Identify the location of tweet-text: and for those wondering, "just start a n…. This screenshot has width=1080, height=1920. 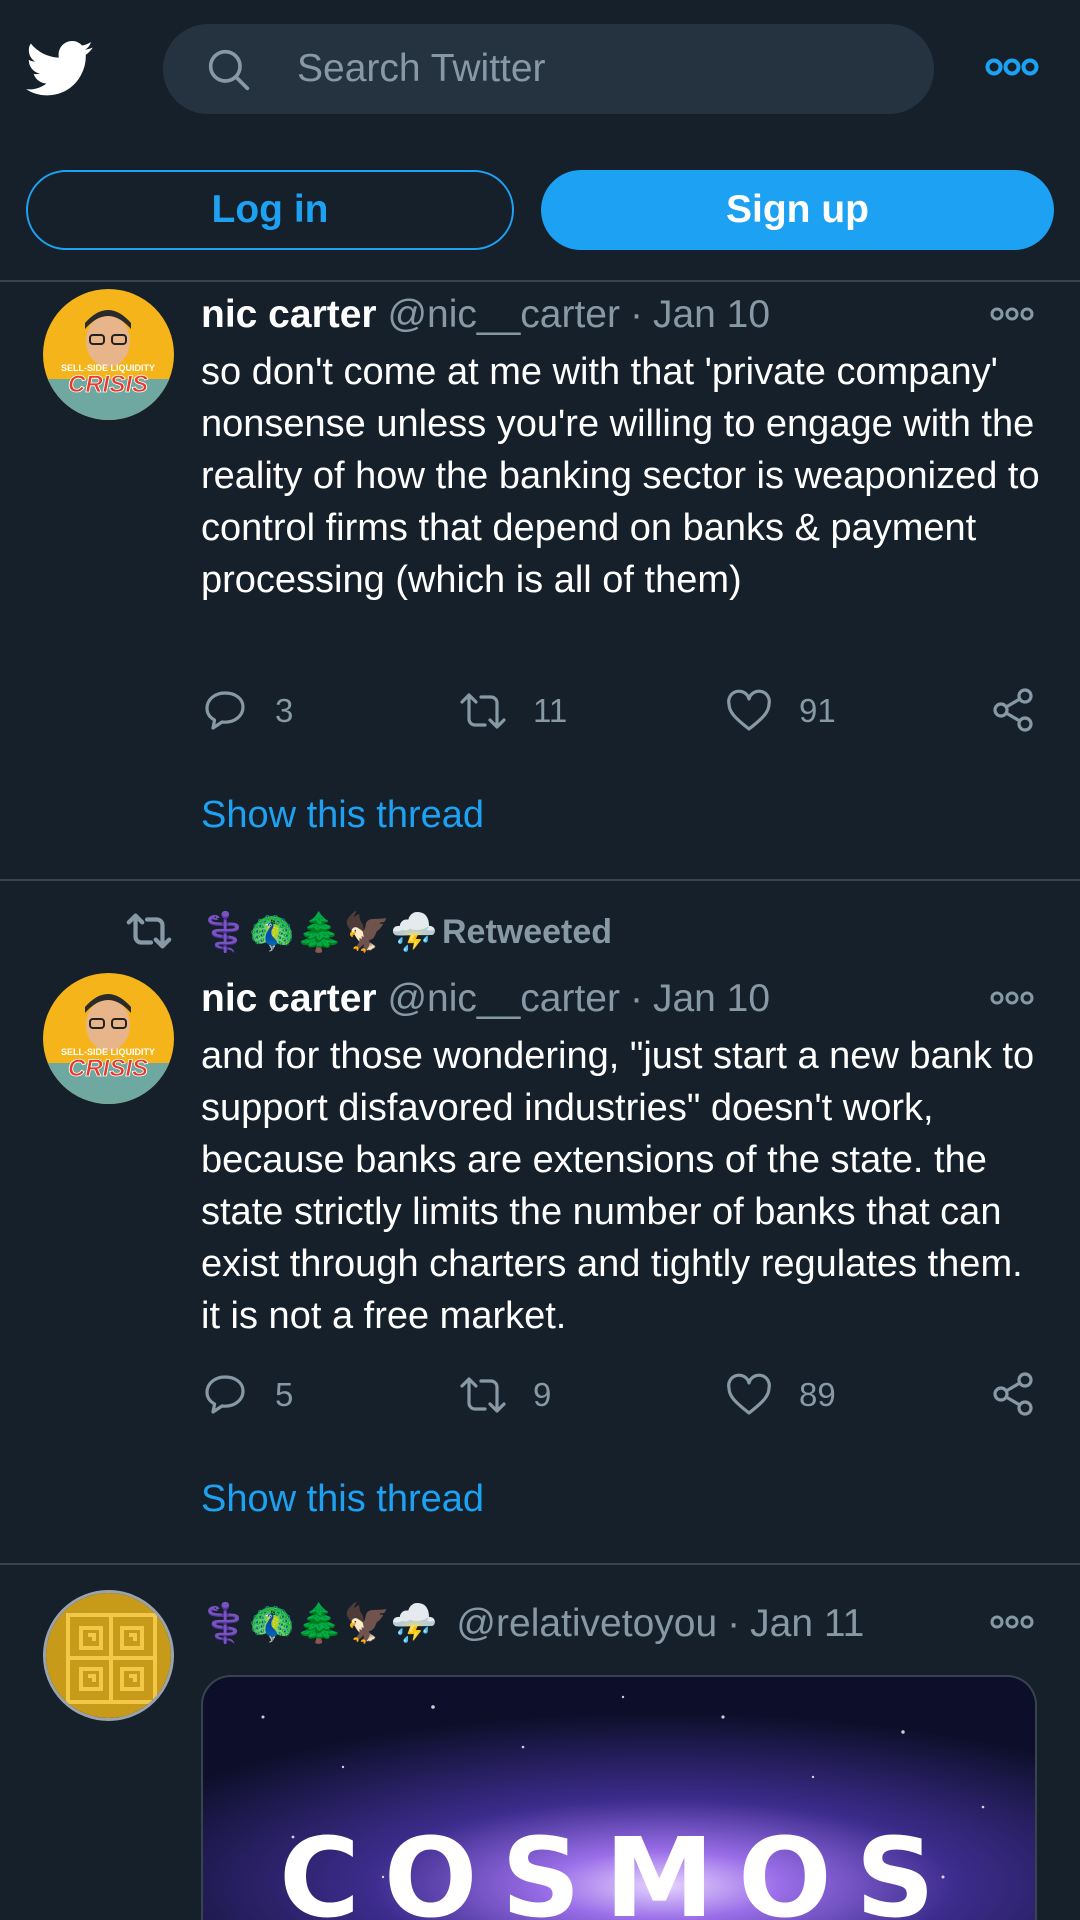
(618, 1186).